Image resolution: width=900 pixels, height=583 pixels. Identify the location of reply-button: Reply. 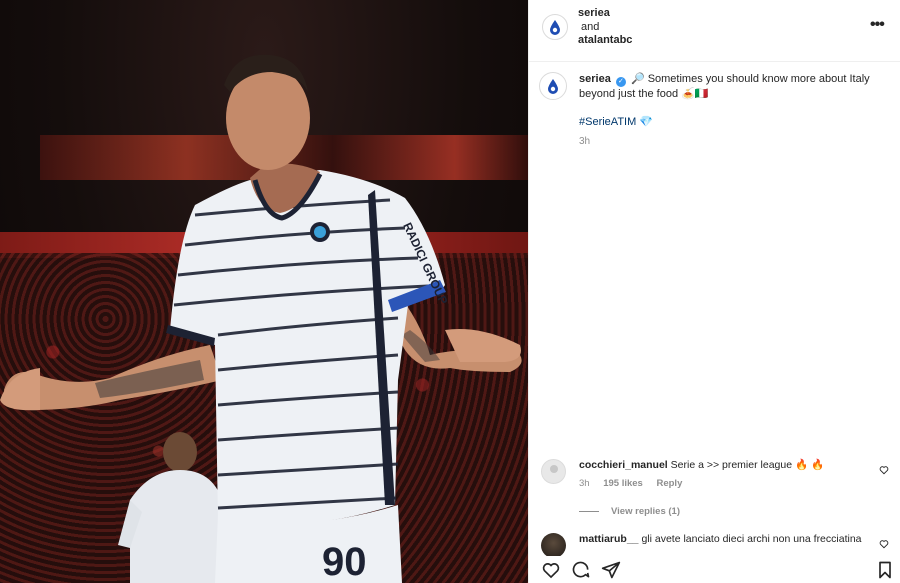
(669, 483).